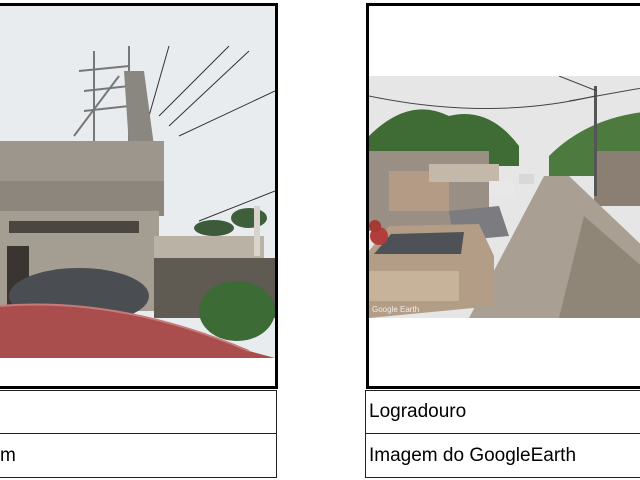 The width and height of the screenshot is (640, 480). What do you see at coordinates (138, 455) in the screenshot?
I see `left-caption-row-2: m` at bounding box center [138, 455].